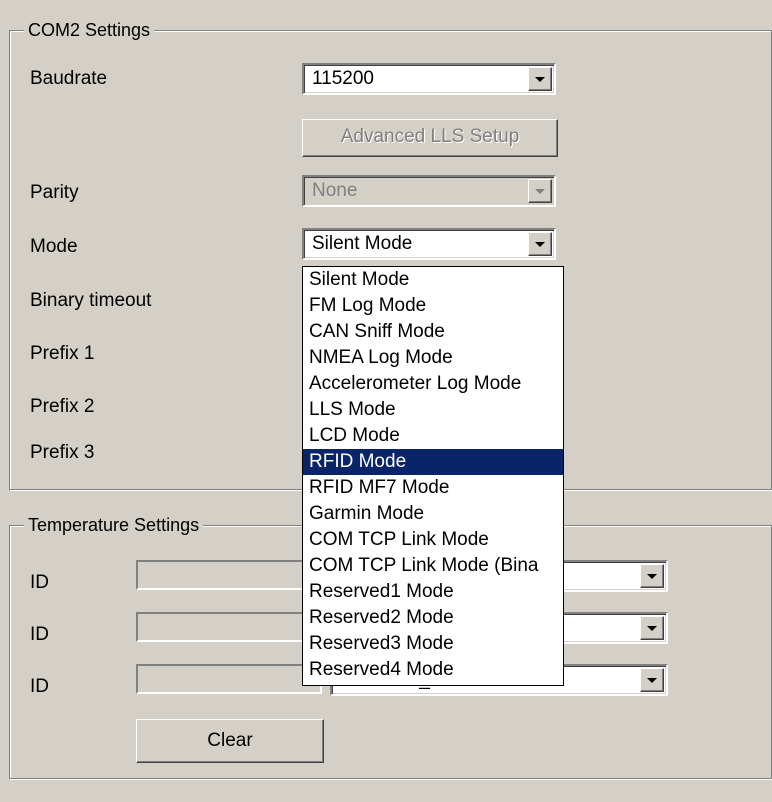 Image resolution: width=772 pixels, height=802 pixels. I want to click on clear-button: Clear, so click(230, 741).